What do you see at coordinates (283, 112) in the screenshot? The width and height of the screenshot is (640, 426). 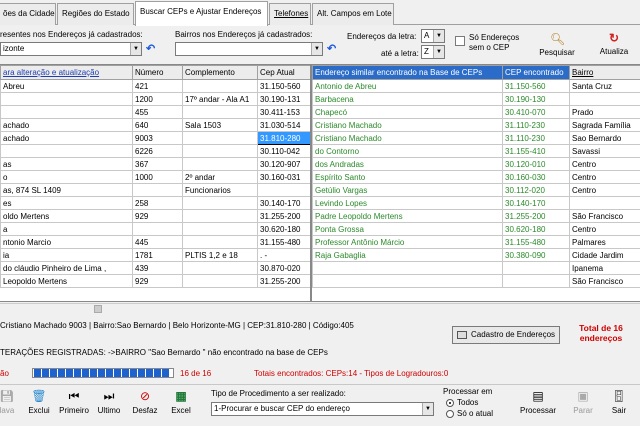 I see `cell-cep-atual: 30.411-153` at bounding box center [283, 112].